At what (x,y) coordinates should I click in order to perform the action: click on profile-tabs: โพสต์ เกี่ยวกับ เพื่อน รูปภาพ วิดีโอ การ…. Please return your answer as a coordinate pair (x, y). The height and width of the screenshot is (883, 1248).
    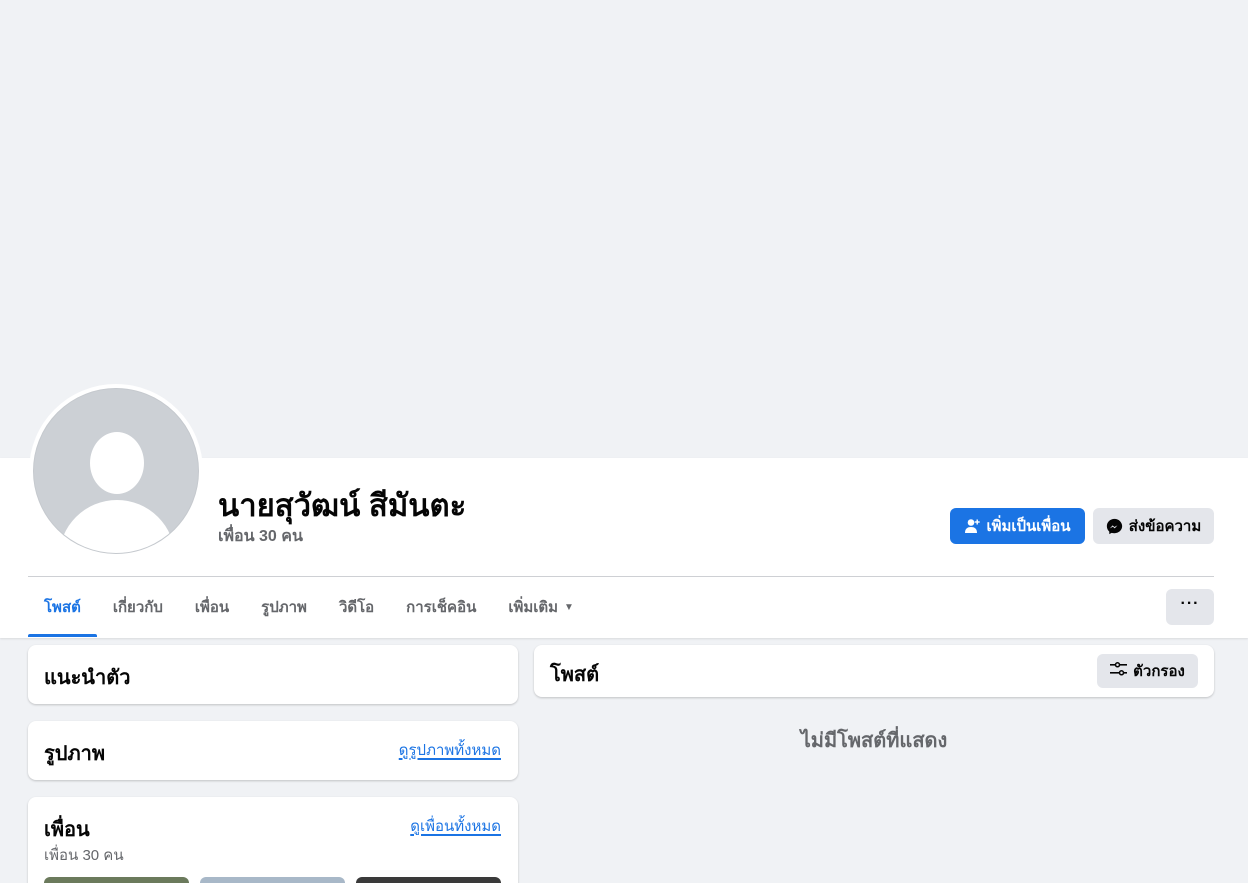
    Looking at the image, I should click on (309, 607).